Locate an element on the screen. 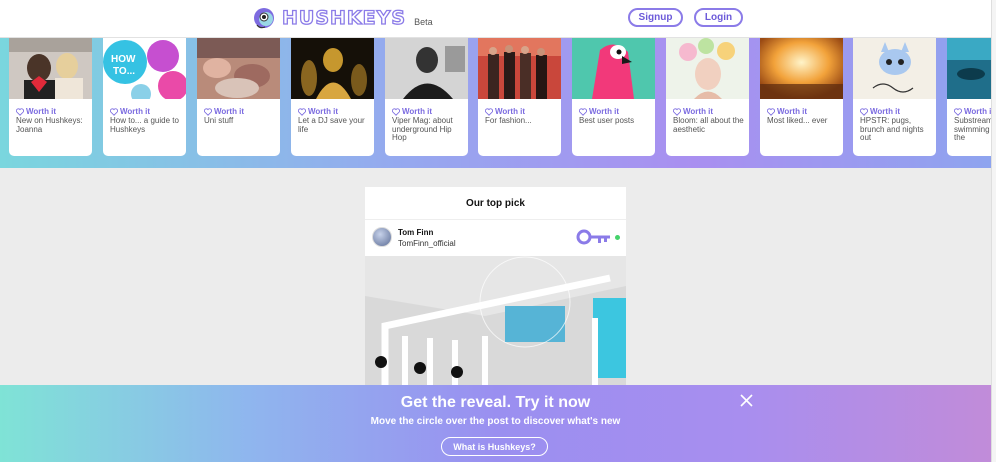  carousel-card: Worth it Uni stuff is located at coordinates (238, 97).